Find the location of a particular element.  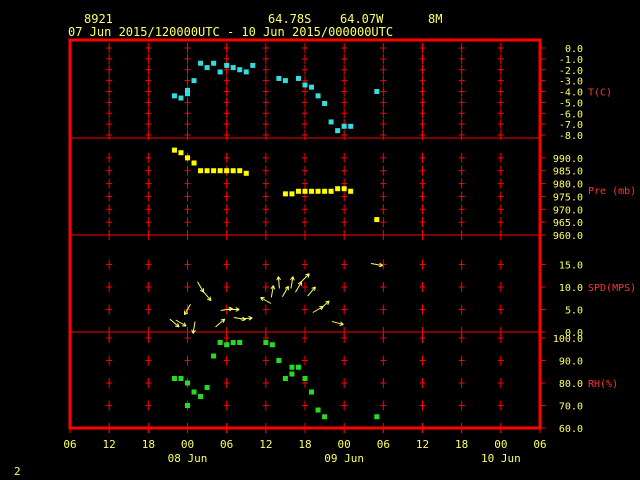

panel-label-wind: SPD(MPS) is located at coordinates (612, 288).